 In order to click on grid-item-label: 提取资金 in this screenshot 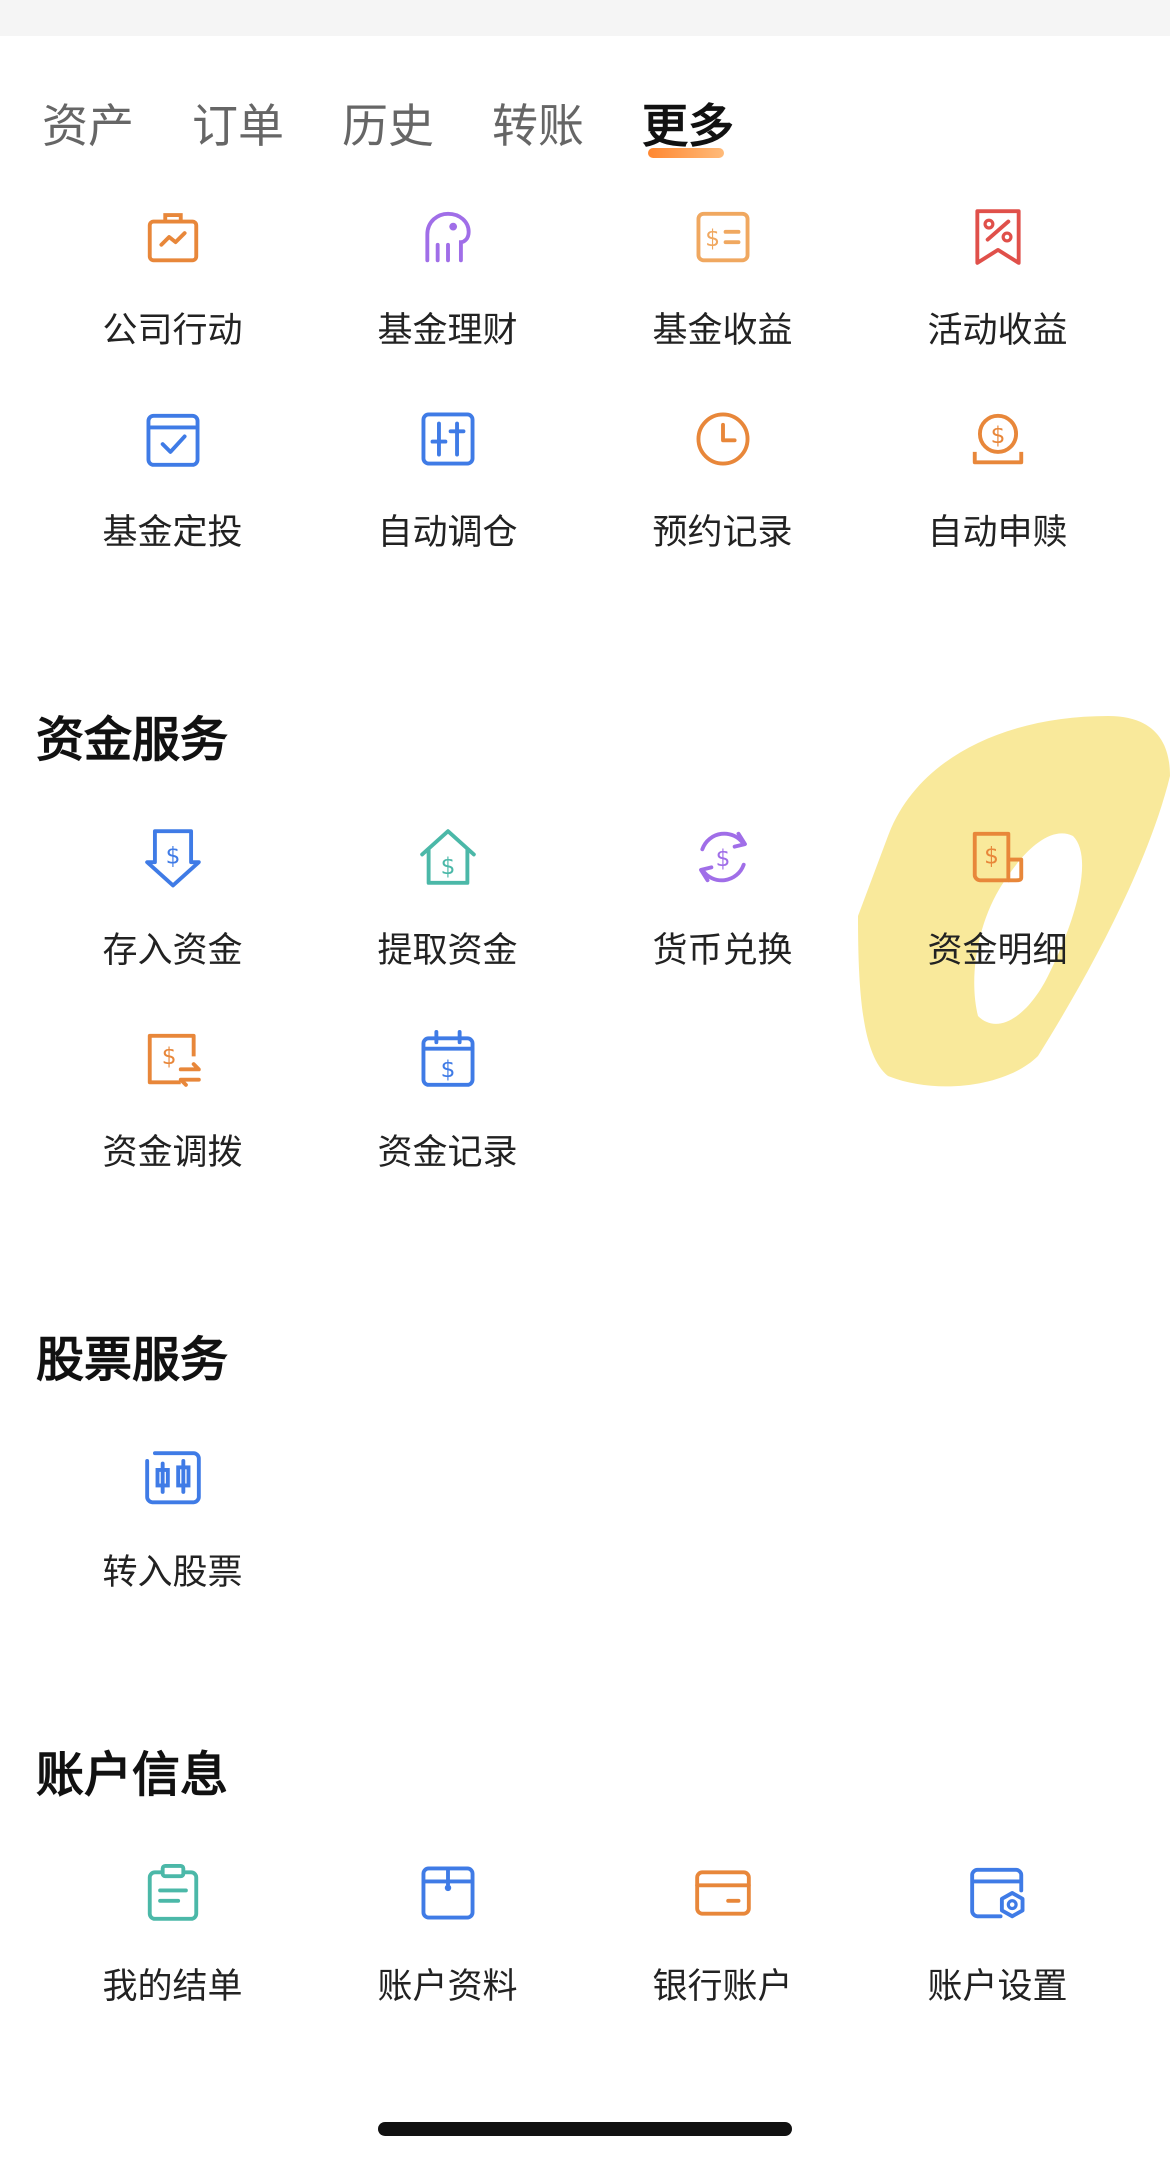, I will do `click(447, 951)`.